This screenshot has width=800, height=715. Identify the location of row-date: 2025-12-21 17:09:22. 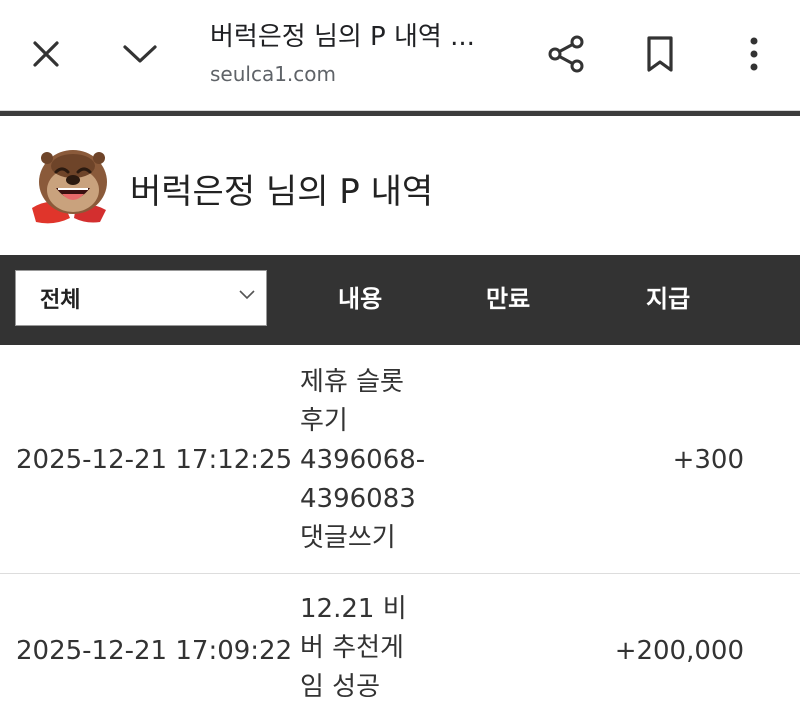
(154, 651).